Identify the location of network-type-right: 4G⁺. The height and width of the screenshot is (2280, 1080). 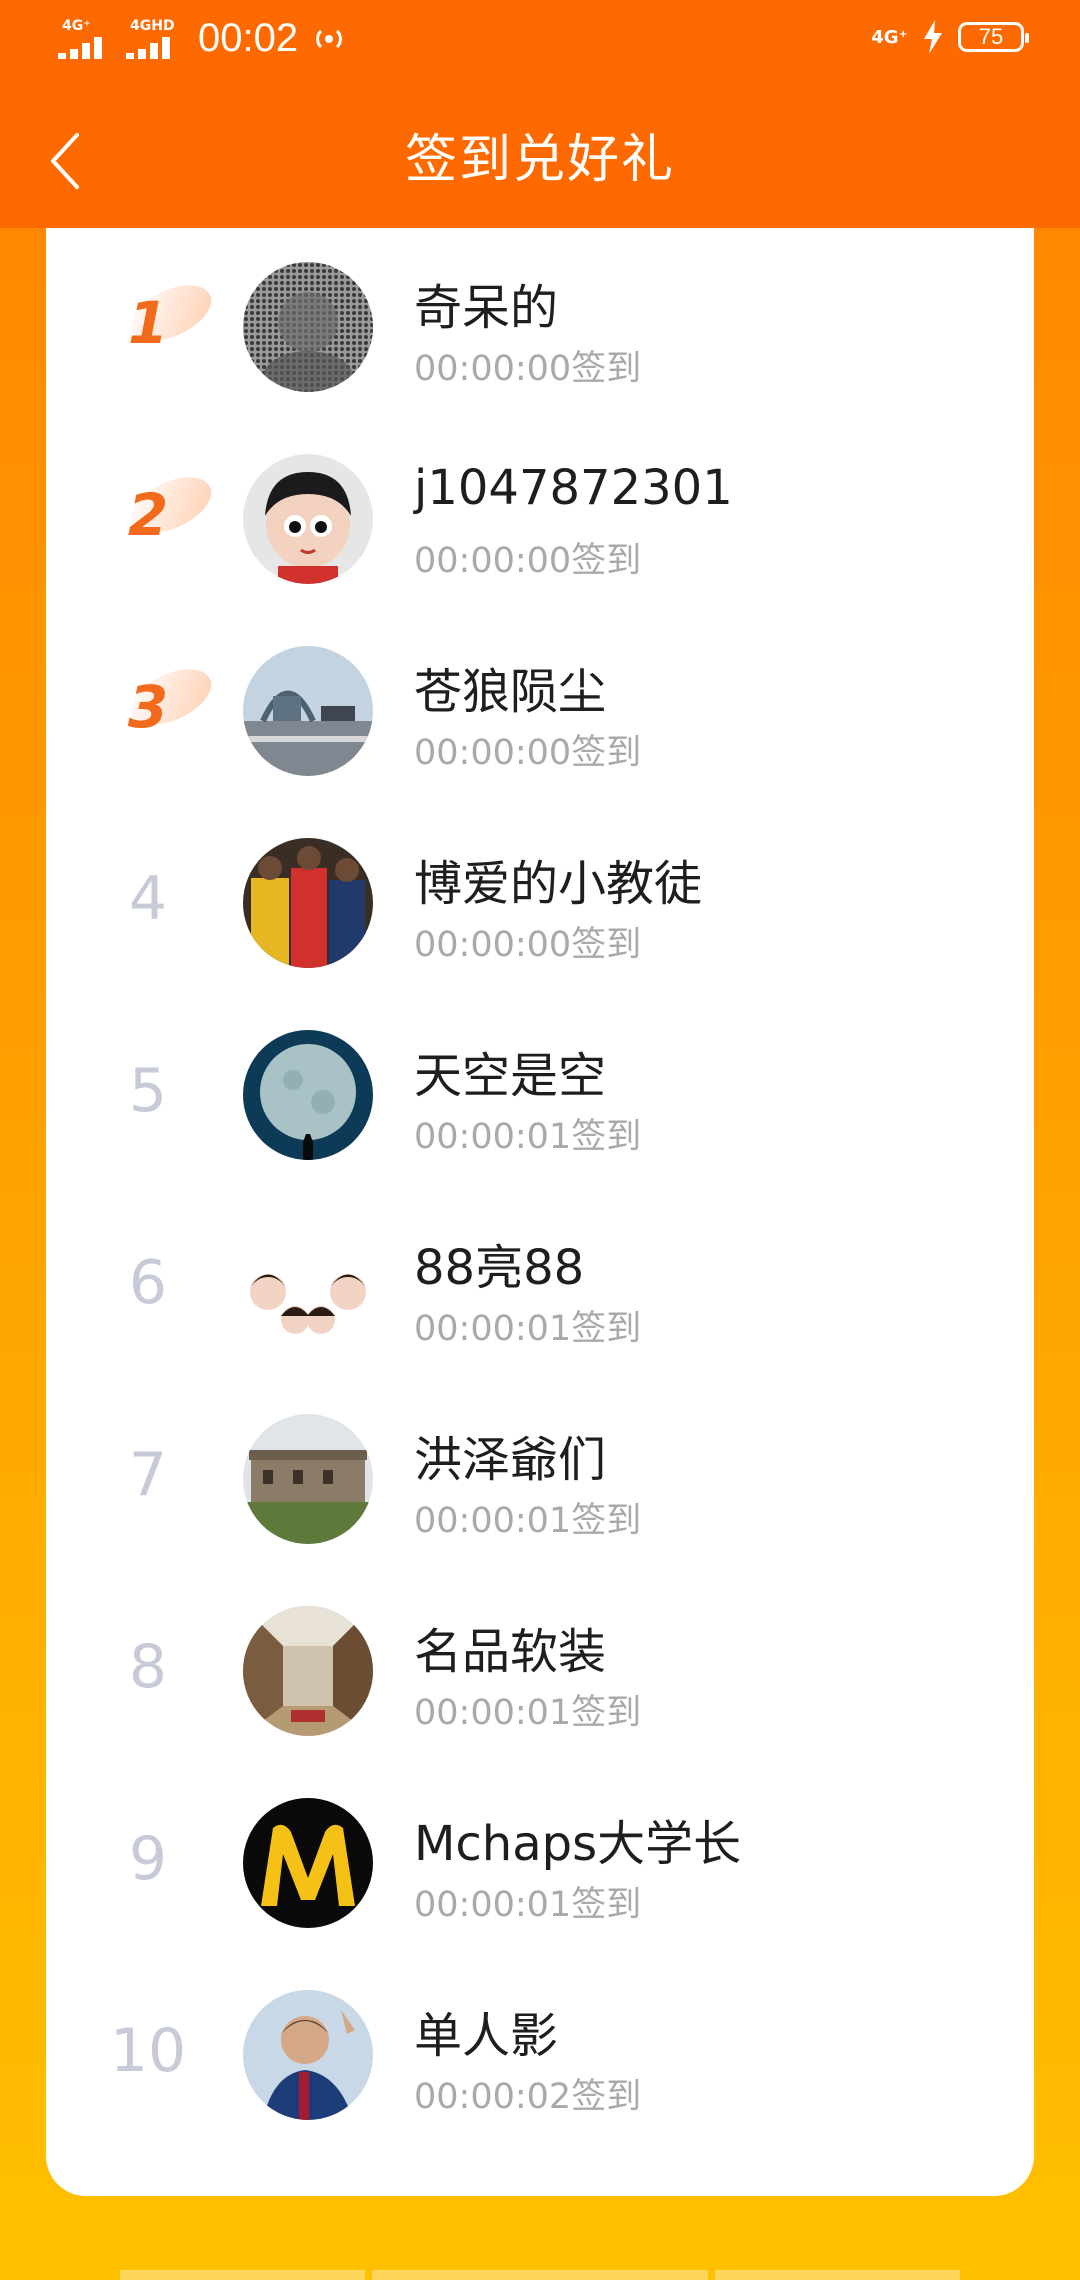
(889, 37).